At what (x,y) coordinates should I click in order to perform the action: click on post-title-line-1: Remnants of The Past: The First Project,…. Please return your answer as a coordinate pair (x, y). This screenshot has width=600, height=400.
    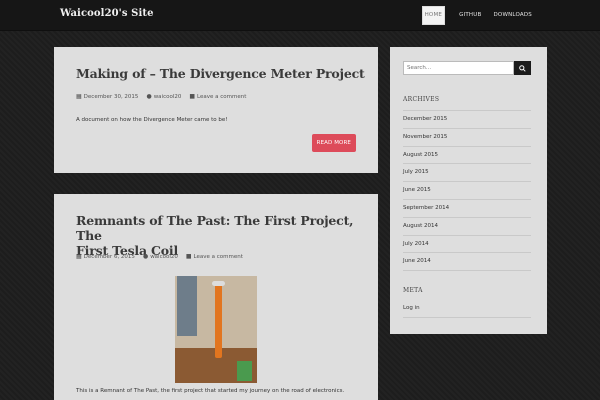
    Looking at the image, I should click on (215, 228).